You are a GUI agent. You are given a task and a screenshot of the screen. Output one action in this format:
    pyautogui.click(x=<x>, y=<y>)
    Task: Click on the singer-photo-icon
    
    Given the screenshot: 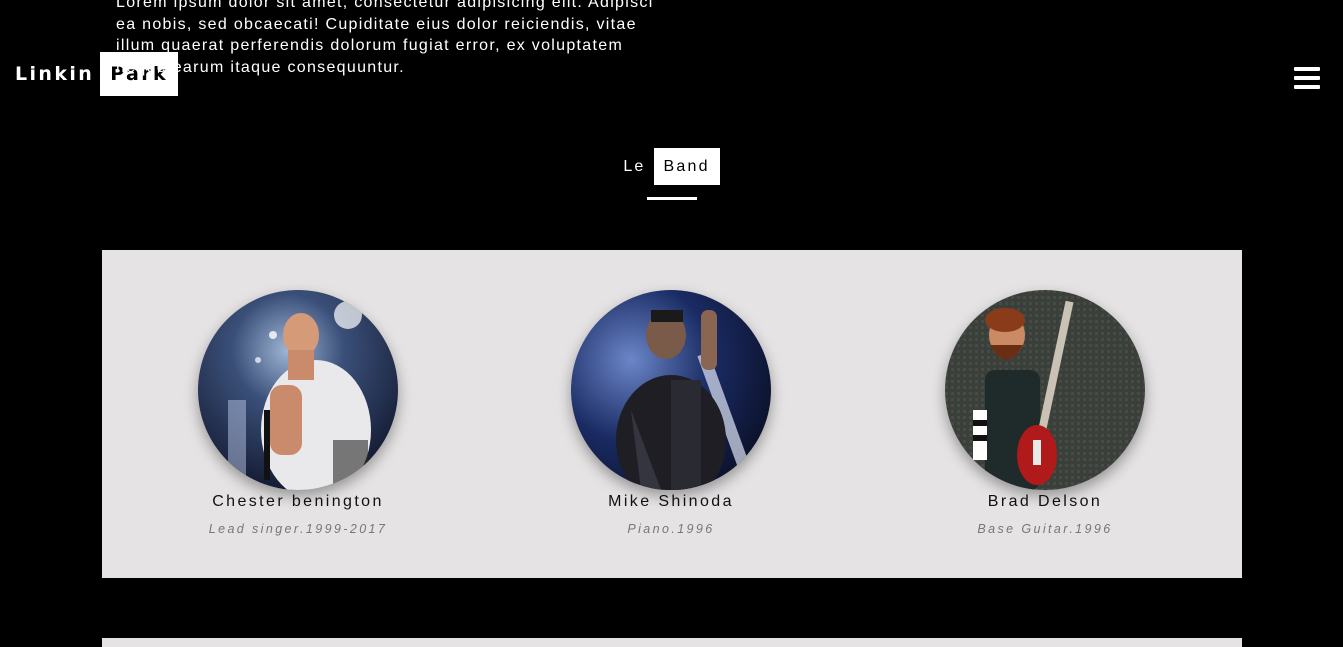 What is the action you would take?
    pyautogui.click(x=298, y=390)
    